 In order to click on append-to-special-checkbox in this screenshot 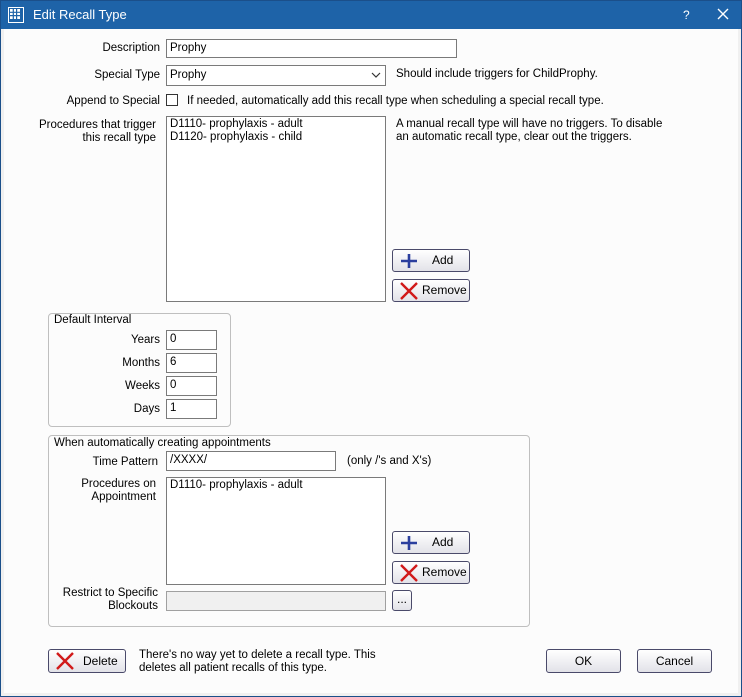, I will do `click(172, 100)`.